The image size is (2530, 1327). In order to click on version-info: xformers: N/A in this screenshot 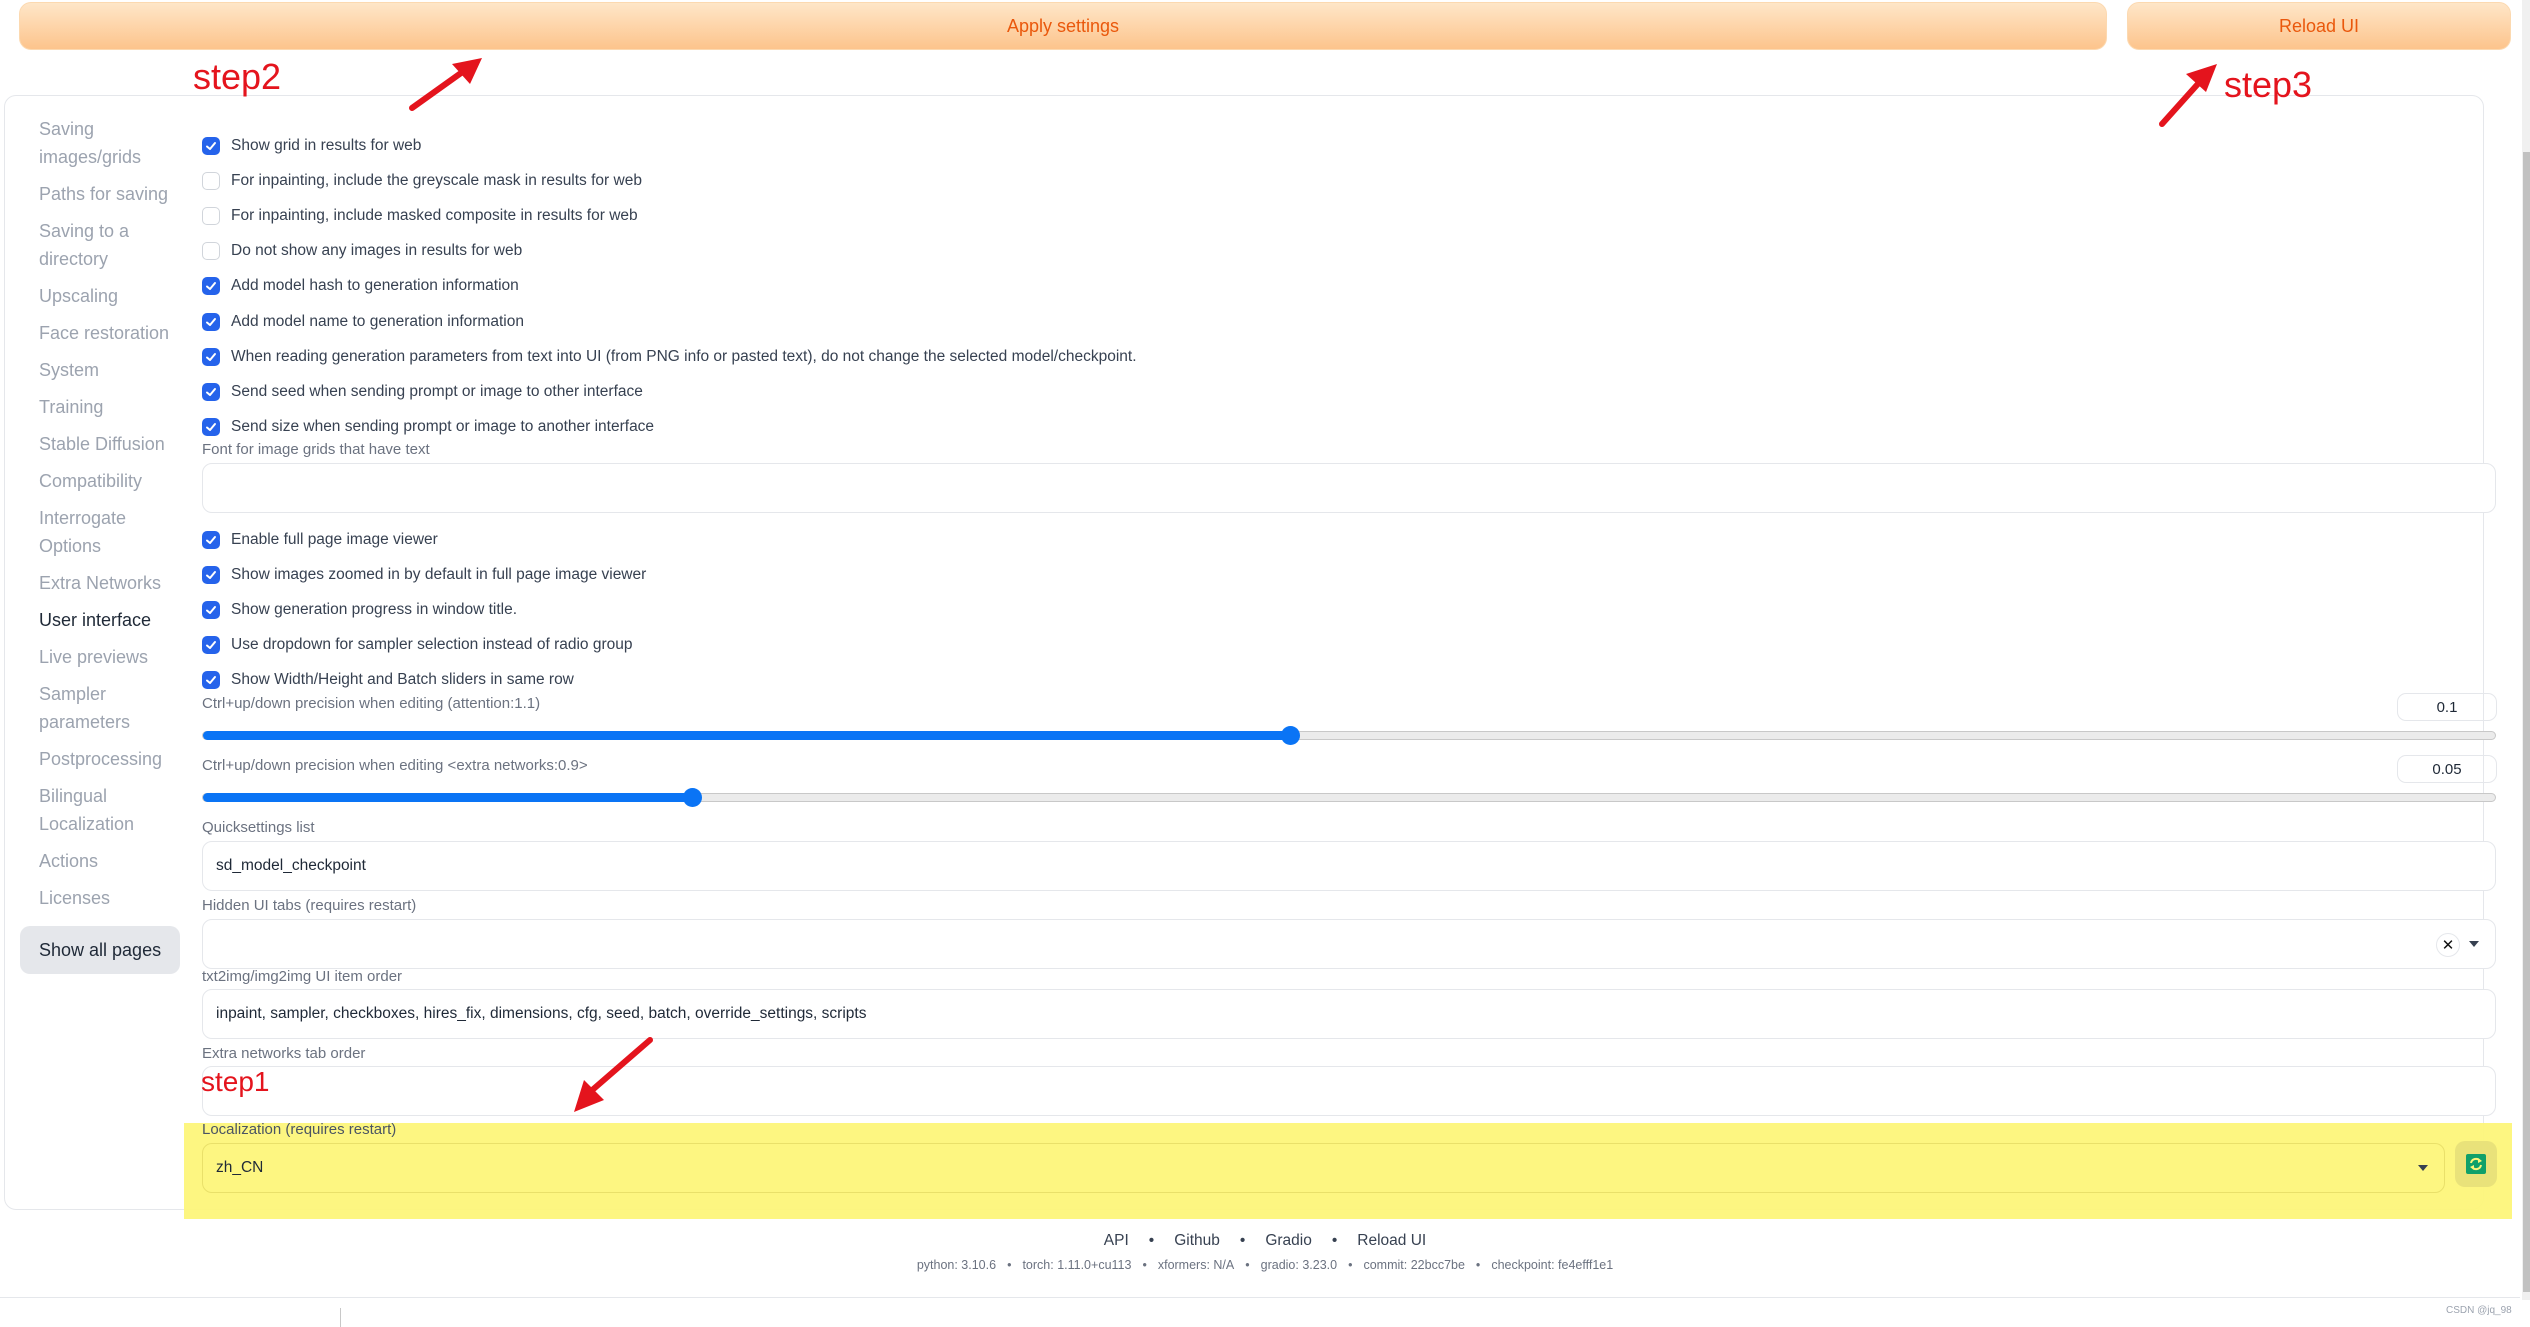, I will do `click(1196, 1265)`.